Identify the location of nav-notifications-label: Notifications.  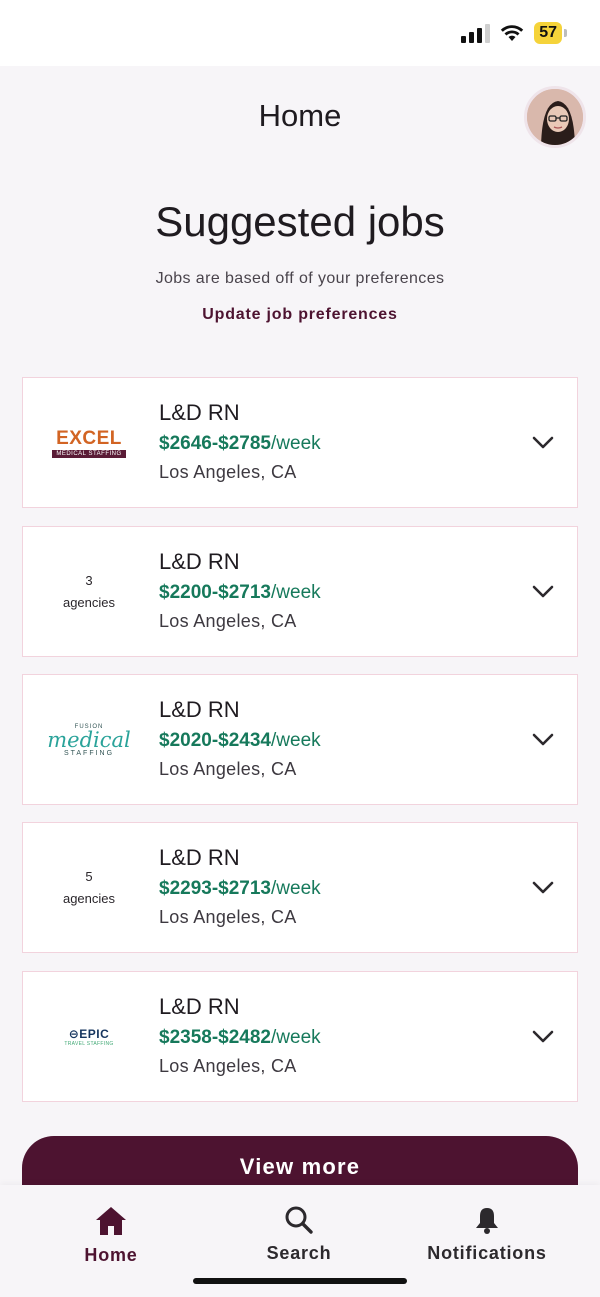
(487, 1253).